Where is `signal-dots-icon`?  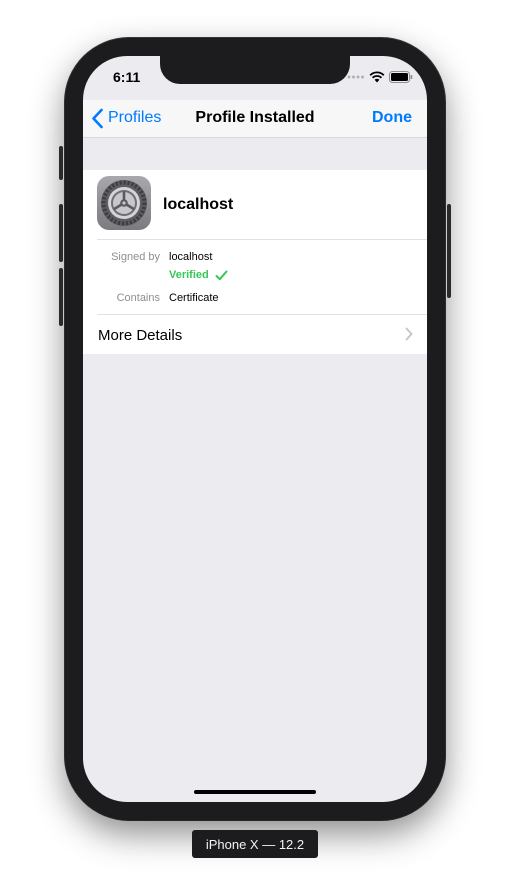 signal-dots-icon is located at coordinates (355, 77).